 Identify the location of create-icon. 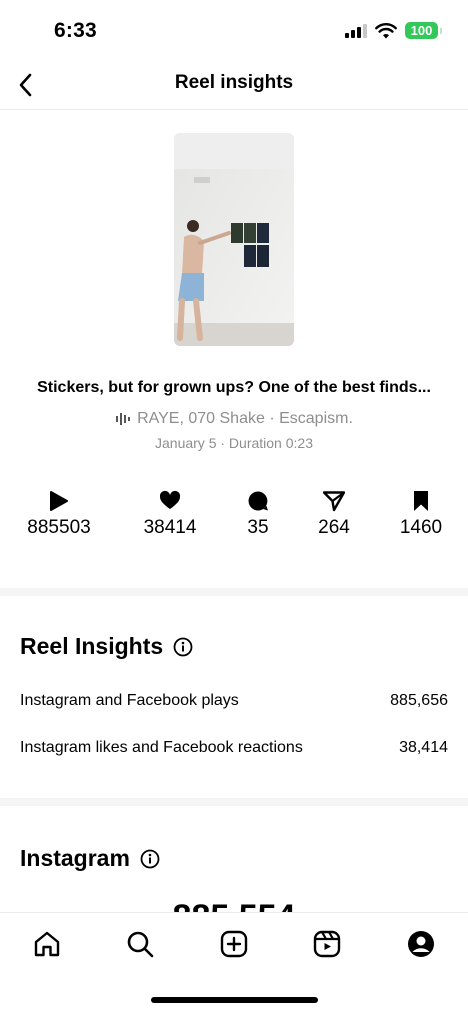
(234, 944).